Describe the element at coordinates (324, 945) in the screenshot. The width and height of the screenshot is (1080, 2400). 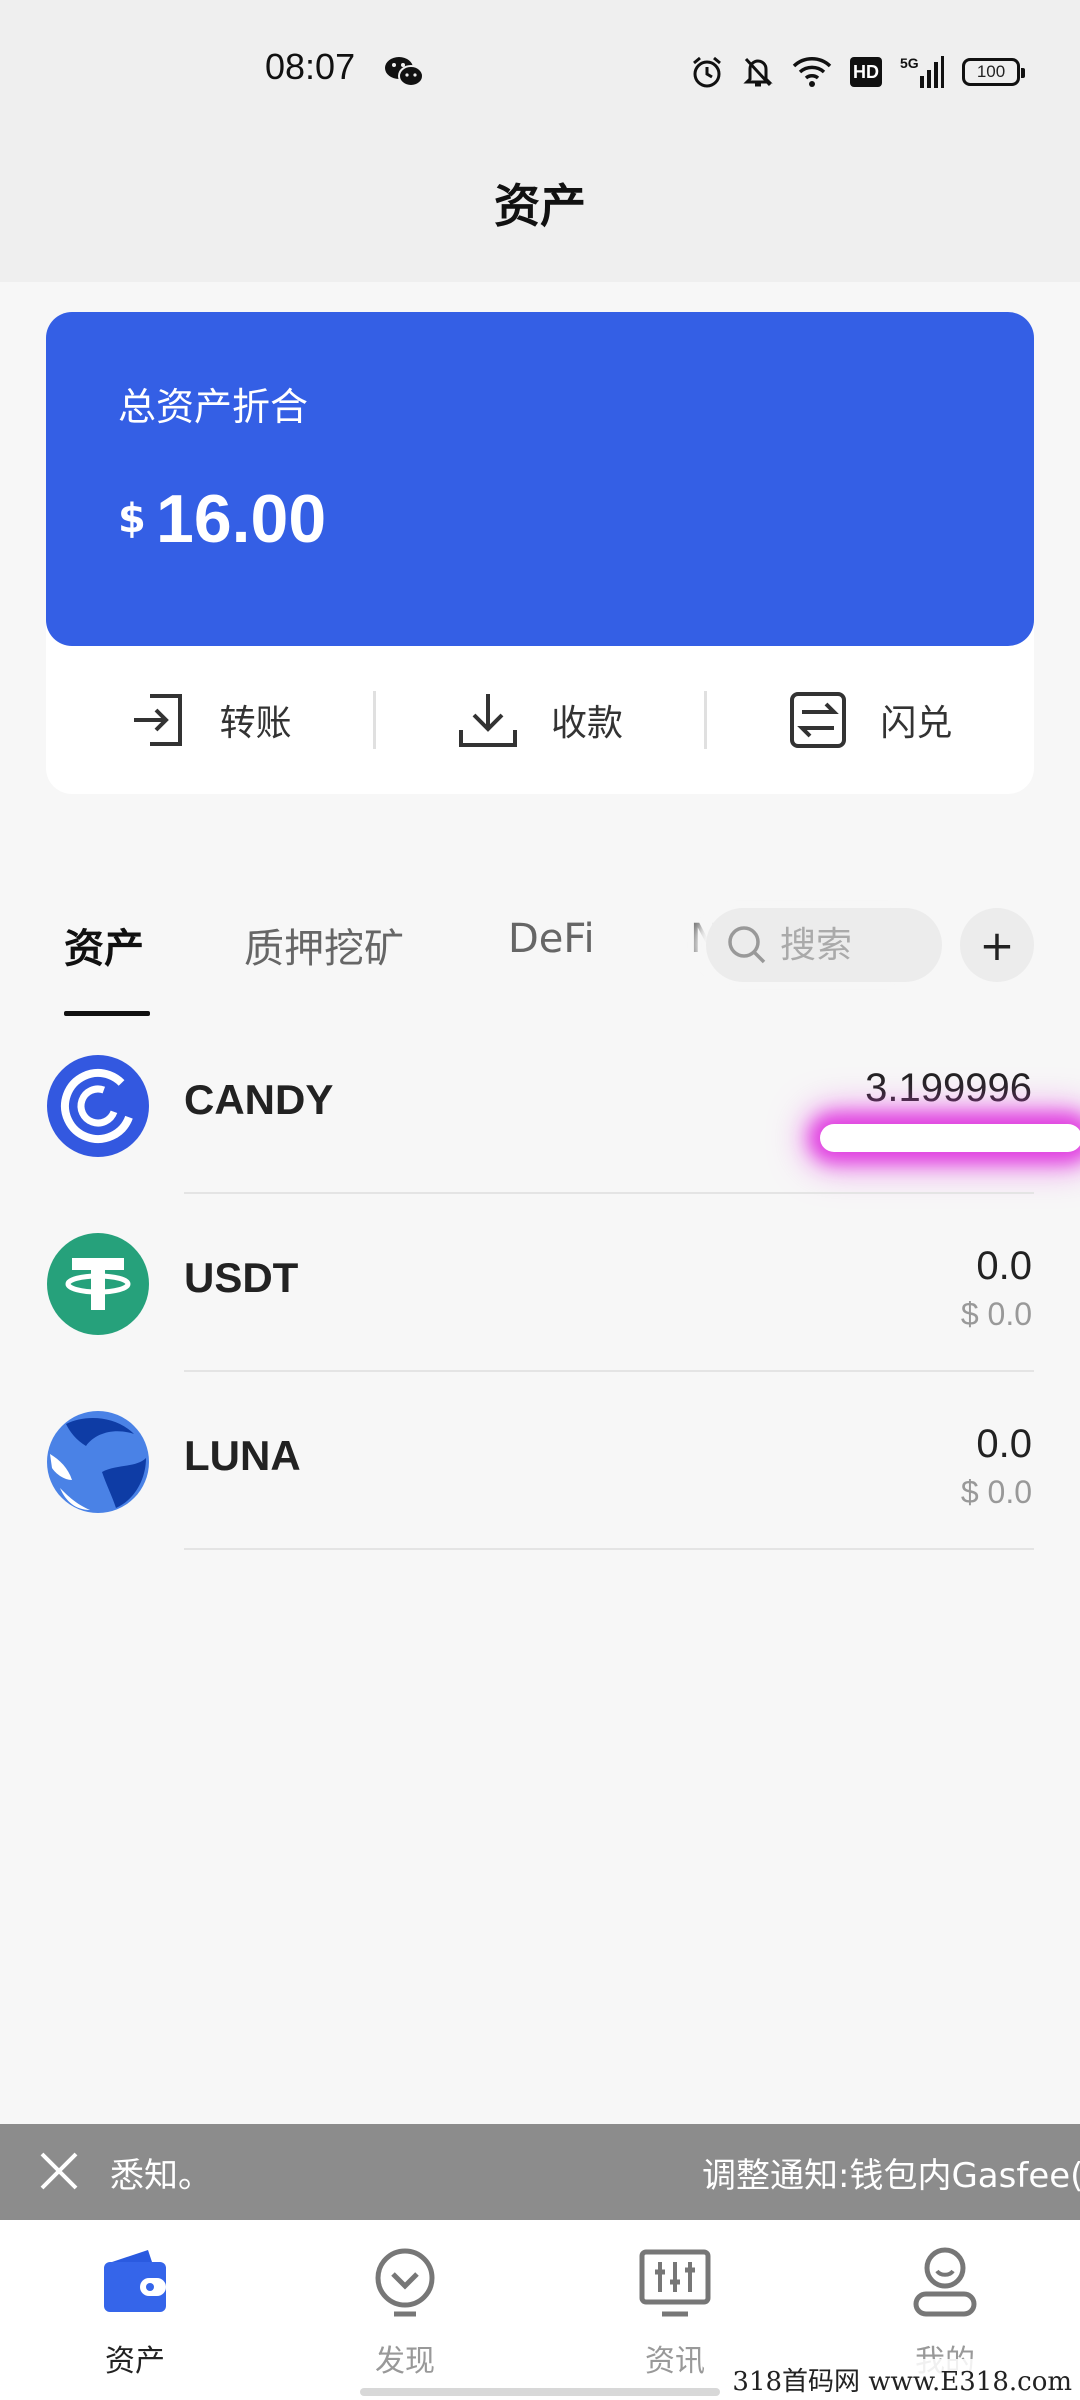
I see `tab-staking-mining: 质押挖矿` at that location.